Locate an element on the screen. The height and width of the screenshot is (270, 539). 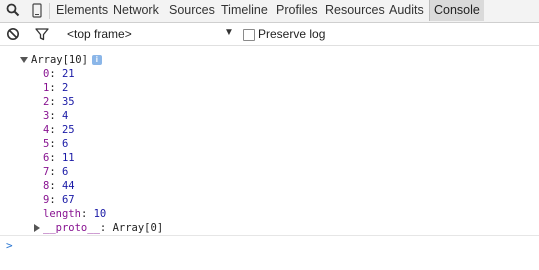
console-prompt: > is located at coordinates (9, 245).